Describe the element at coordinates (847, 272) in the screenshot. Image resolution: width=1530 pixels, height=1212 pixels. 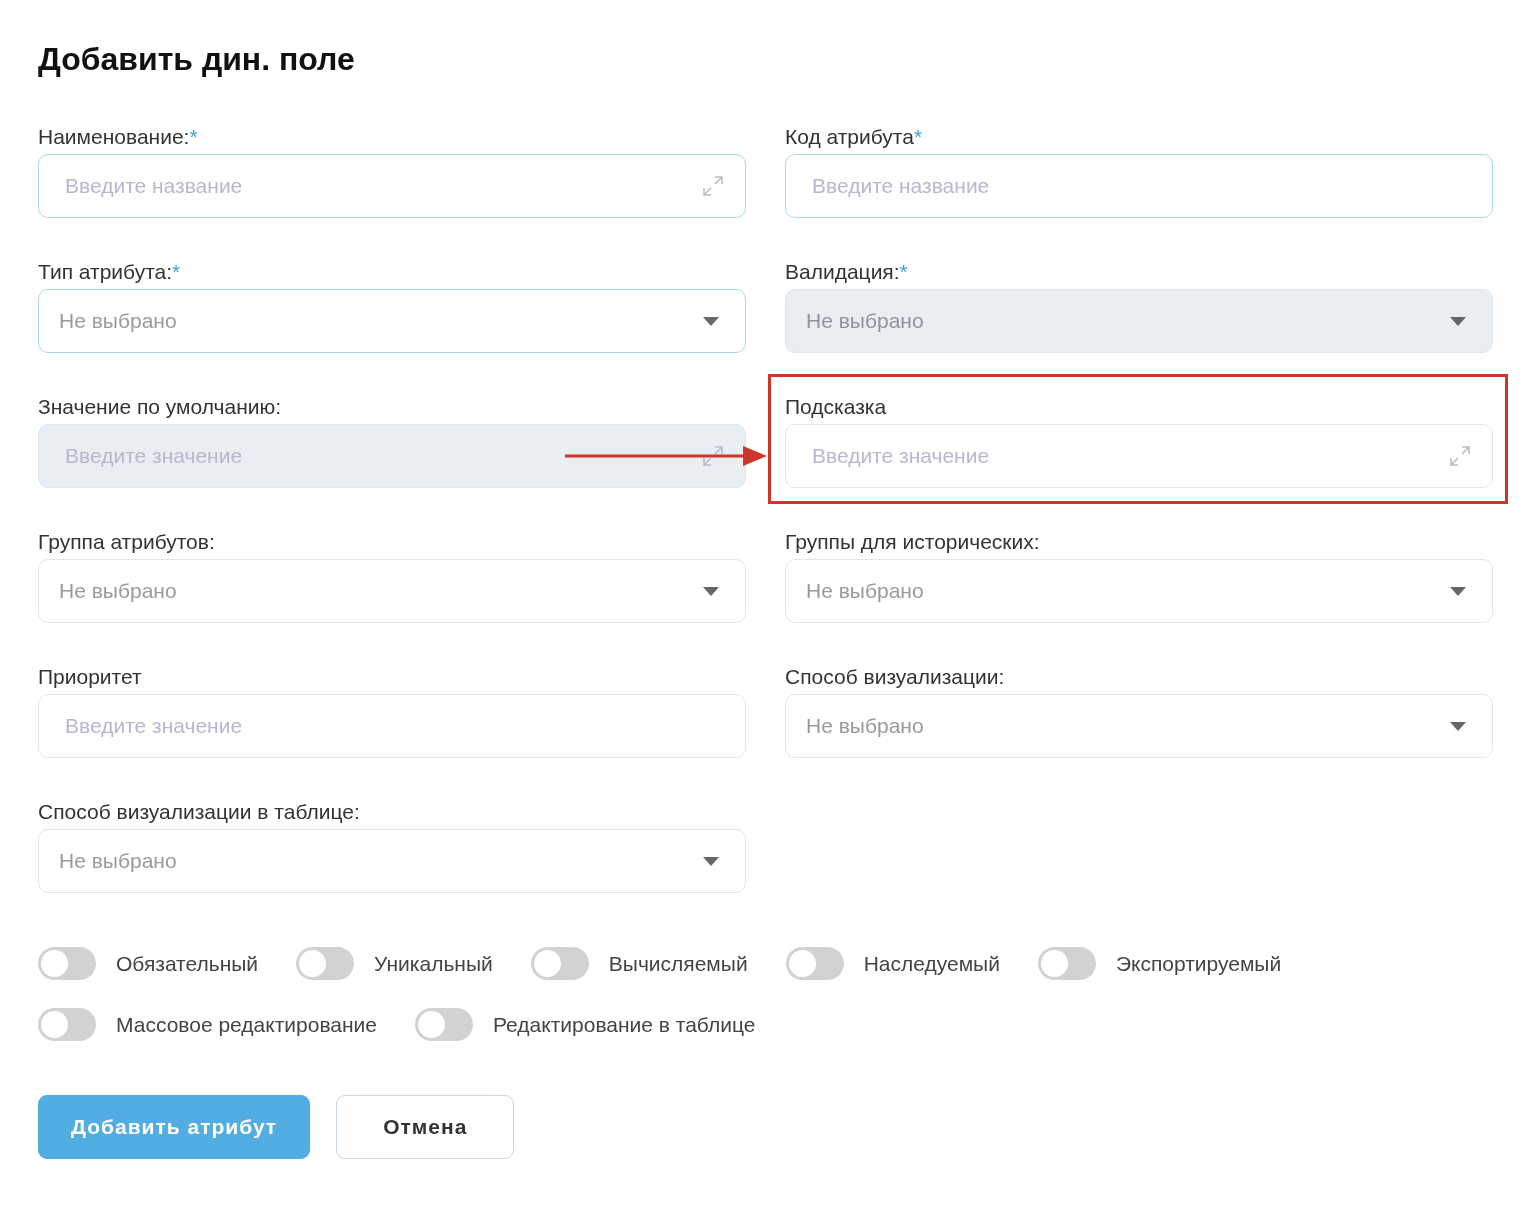
I see `field-label: Валидация:*` at that location.